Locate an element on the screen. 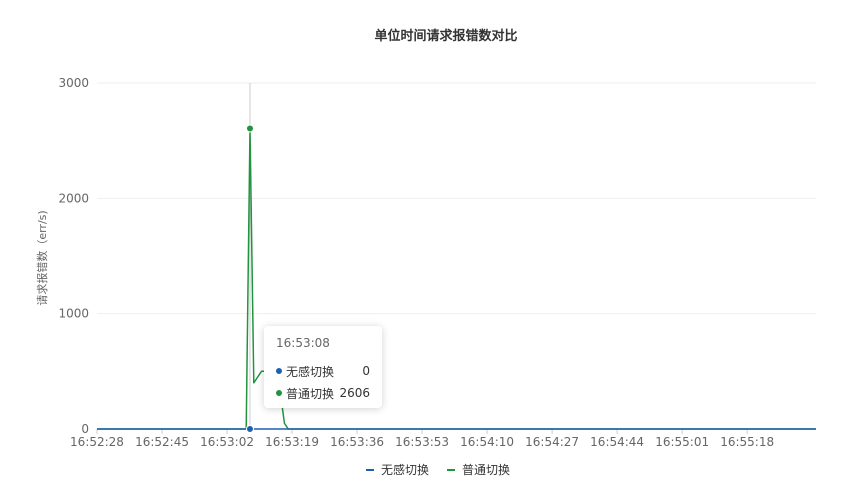  x-tick-label: 16:54:27 is located at coordinates (552, 442).